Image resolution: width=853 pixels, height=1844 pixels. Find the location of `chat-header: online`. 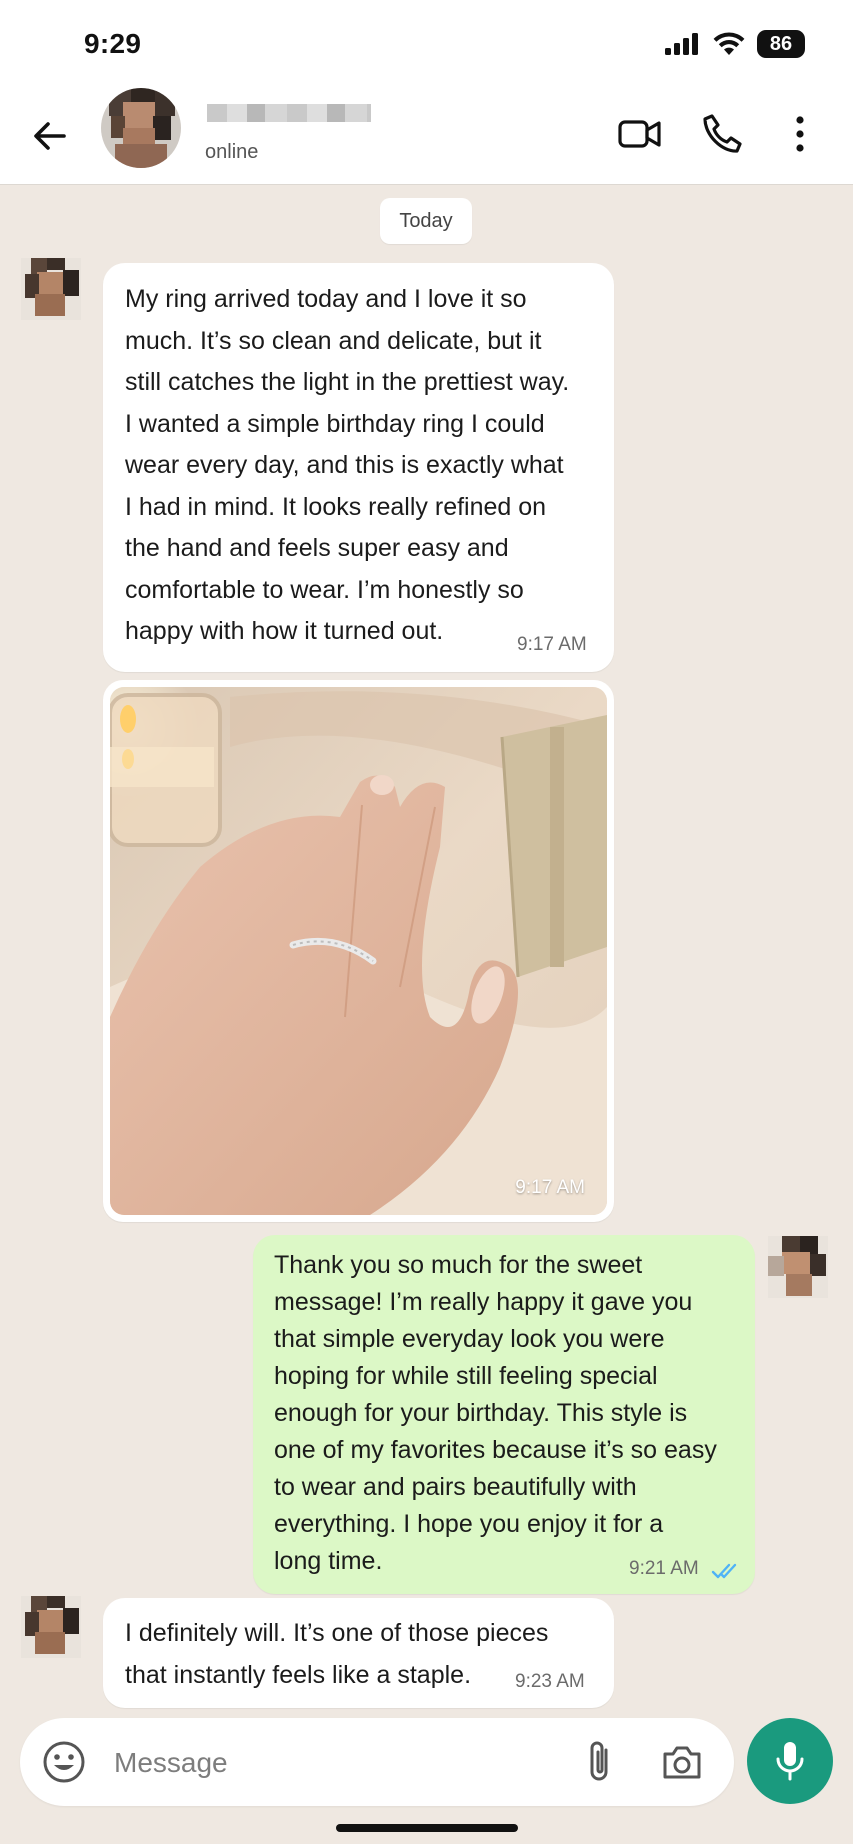

chat-header: online is located at coordinates (426, 136).